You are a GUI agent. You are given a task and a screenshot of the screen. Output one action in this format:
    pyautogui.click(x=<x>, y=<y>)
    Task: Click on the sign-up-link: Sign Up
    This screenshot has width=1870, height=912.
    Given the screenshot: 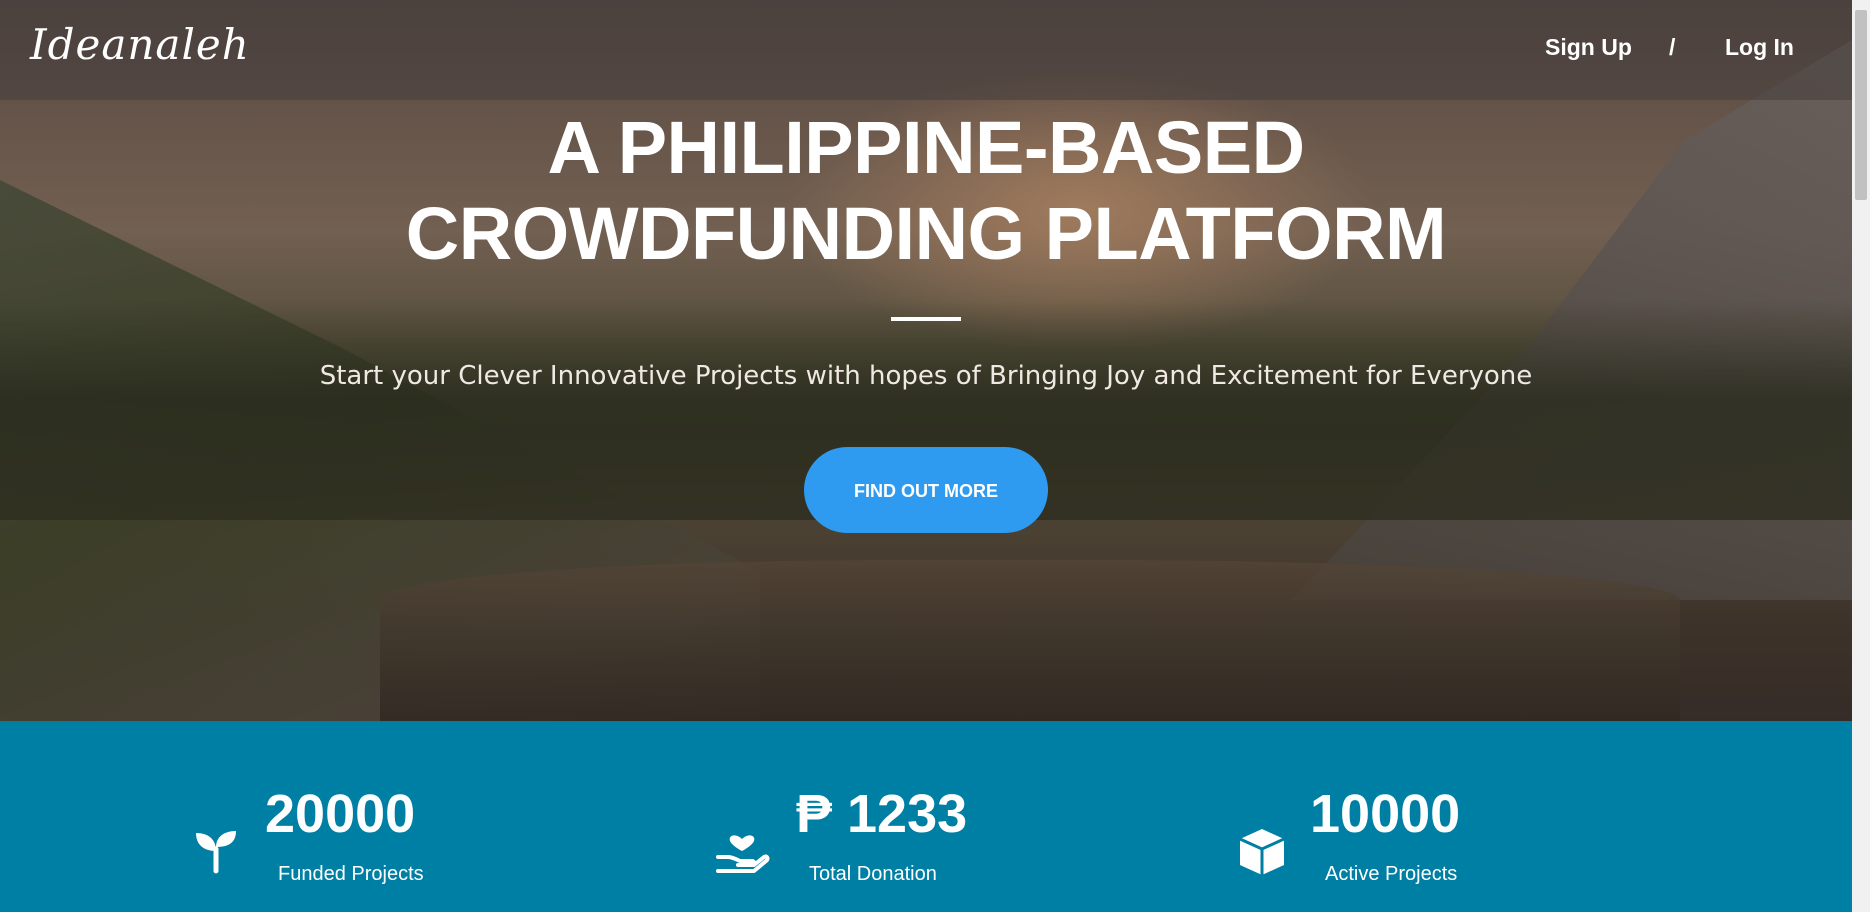 What is the action you would take?
    pyautogui.click(x=1588, y=47)
    